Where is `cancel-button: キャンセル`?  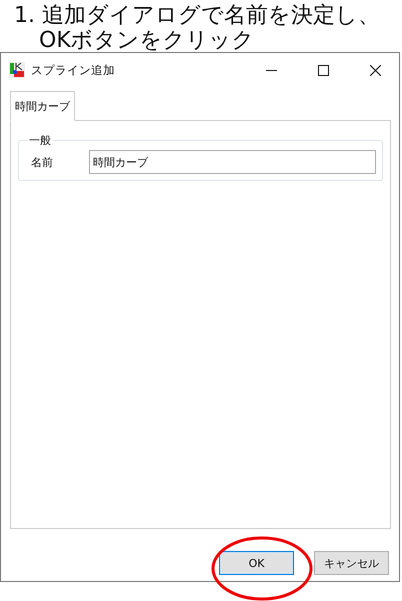
cancel-button: キャンセル is located at coordinates (351, 563).